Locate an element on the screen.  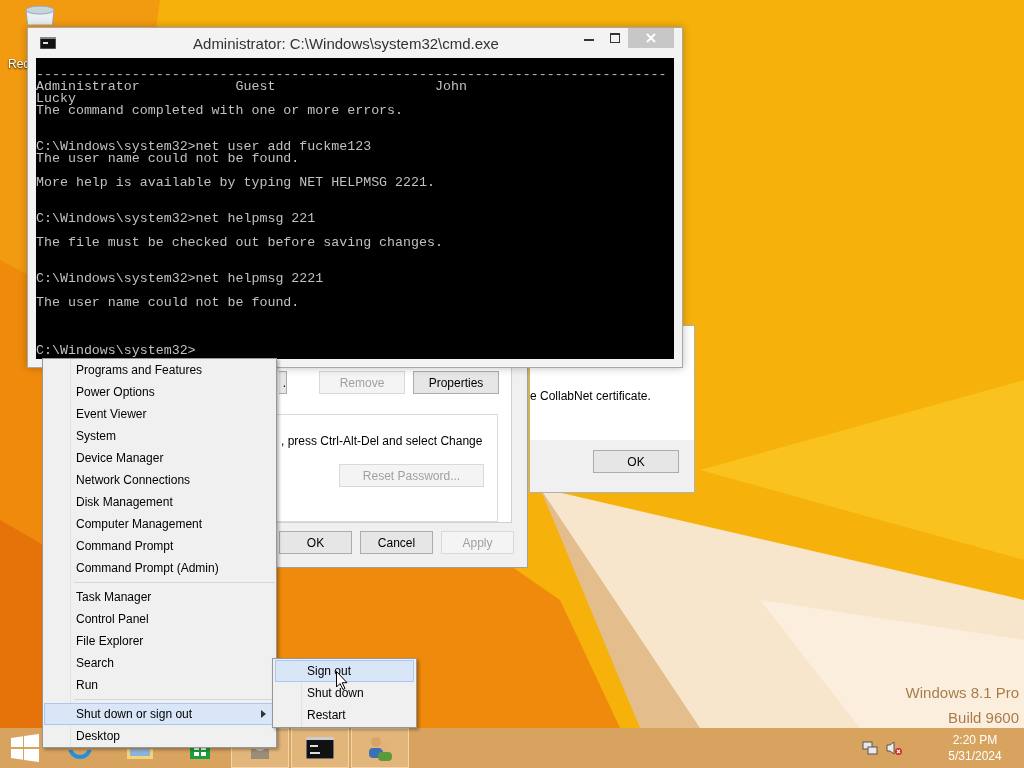
dialog-message: e CollabNet certificate. is located at coordinates (590, 396).